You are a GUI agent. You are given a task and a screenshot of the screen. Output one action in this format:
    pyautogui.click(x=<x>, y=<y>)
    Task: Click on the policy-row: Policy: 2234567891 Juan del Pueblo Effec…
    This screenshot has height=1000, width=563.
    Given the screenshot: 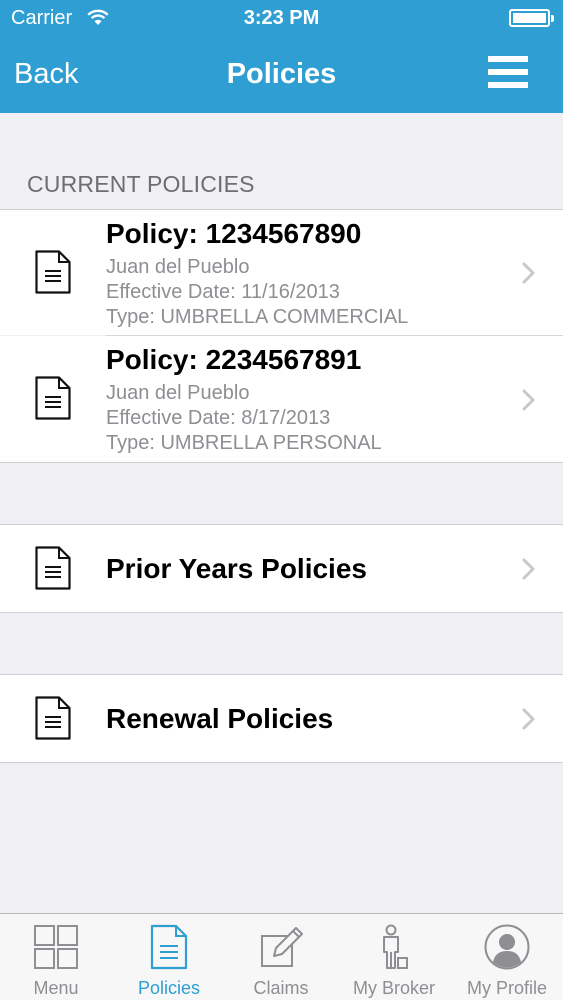 What is the action you would take?
    pyautogui.click(x=281, y=399)
    